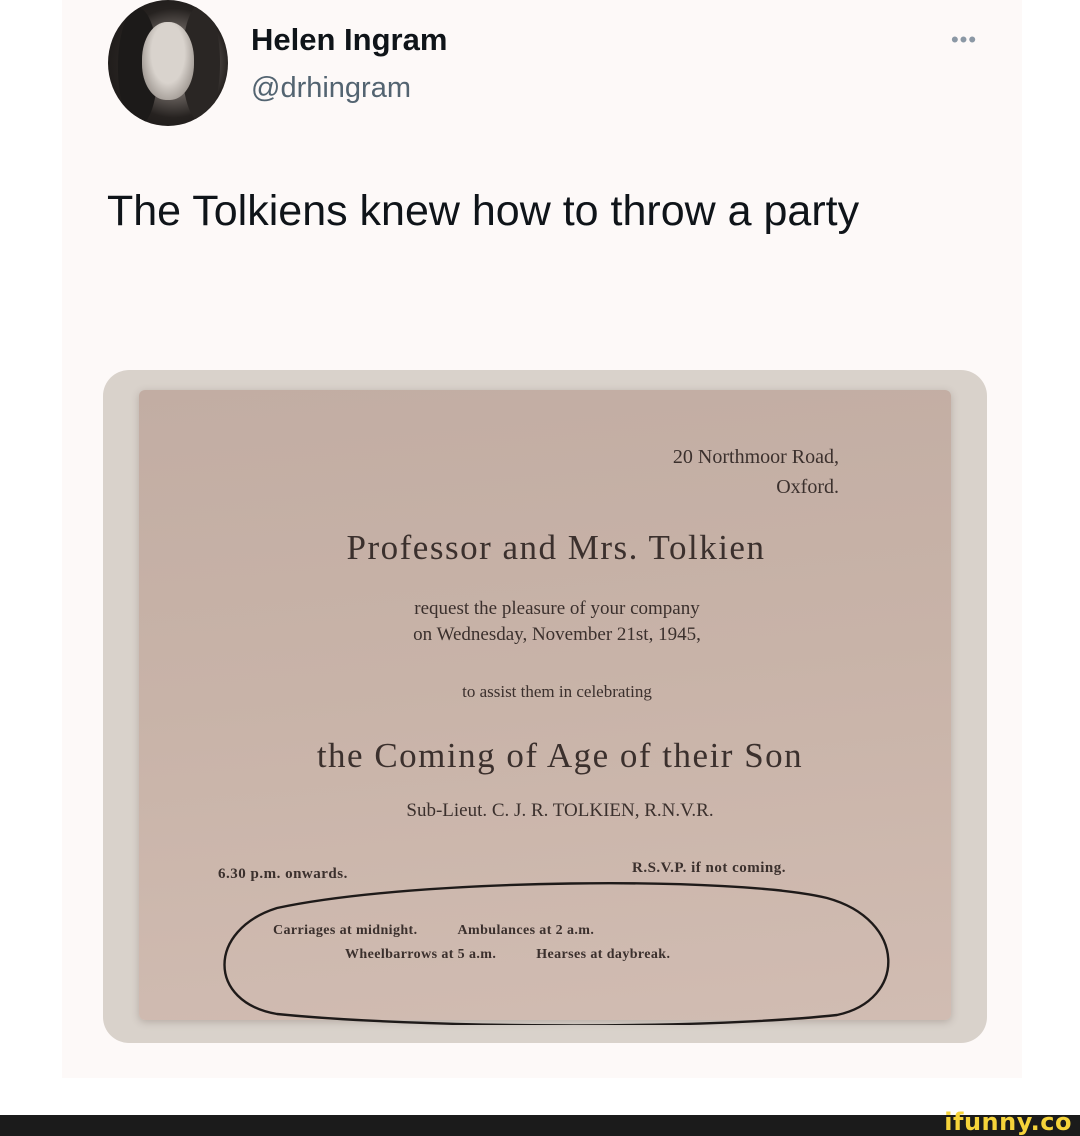  What do you see at coordinates (345, 930) in the screenshot?
I see `fine-carriages: Carriages at midnight.` at bounding box center [345, 930].